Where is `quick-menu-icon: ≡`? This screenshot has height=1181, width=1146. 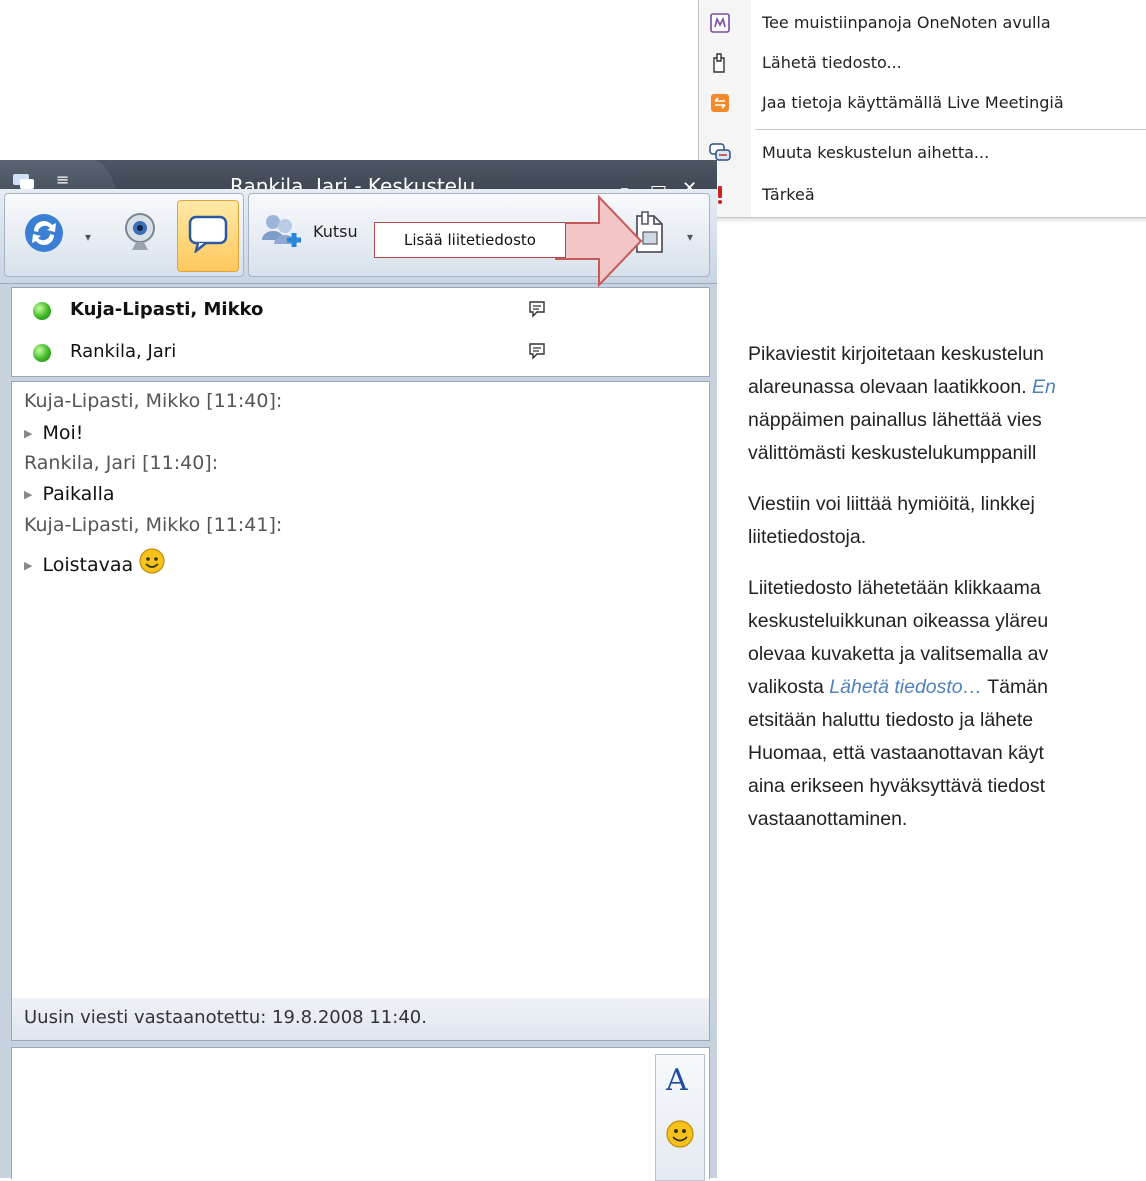
quick-menu-icon: ≡ is located at coordinates (62, 179).